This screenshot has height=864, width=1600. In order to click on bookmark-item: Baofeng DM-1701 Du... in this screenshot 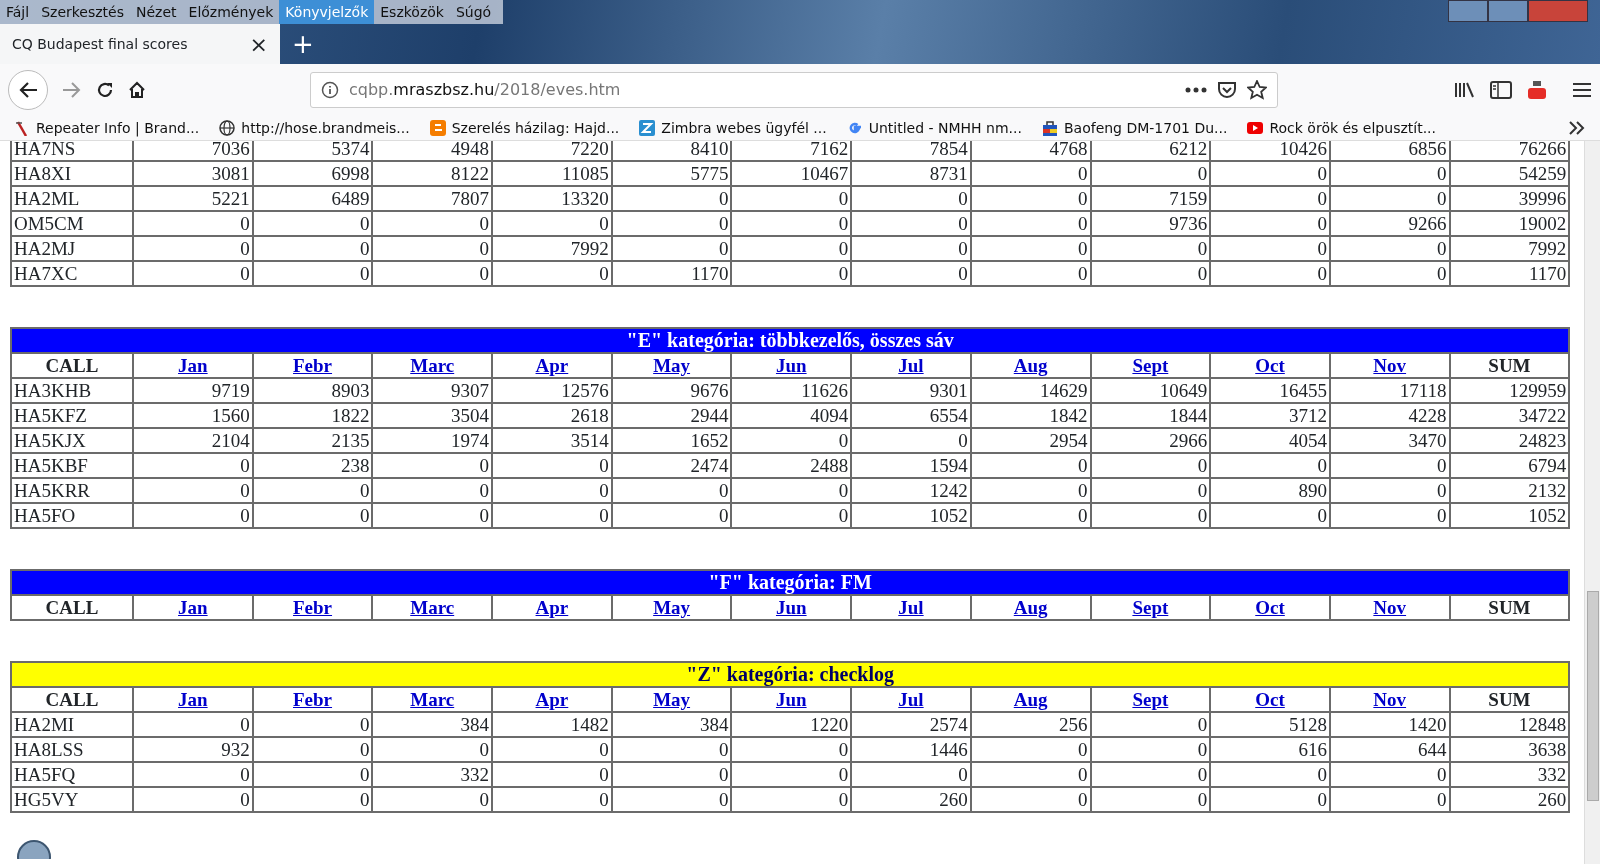, I will do `click(1134, 128)`.